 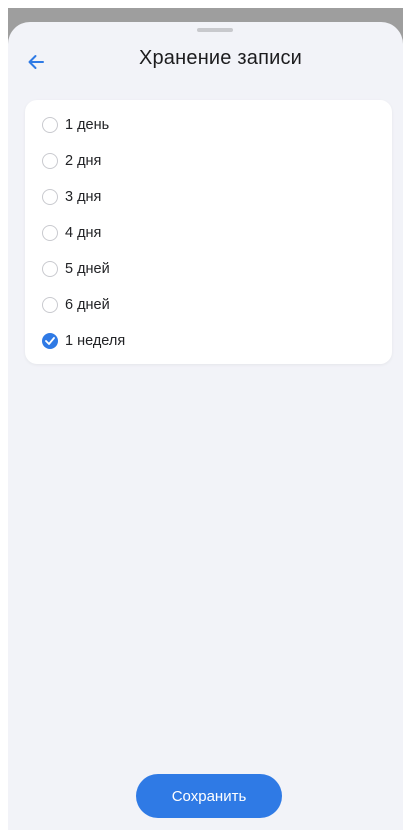 What do you see at coordinates (208, 269) in the screenshot?
I see `option-5-days: 5 дней` at bounding box center [208, 269].